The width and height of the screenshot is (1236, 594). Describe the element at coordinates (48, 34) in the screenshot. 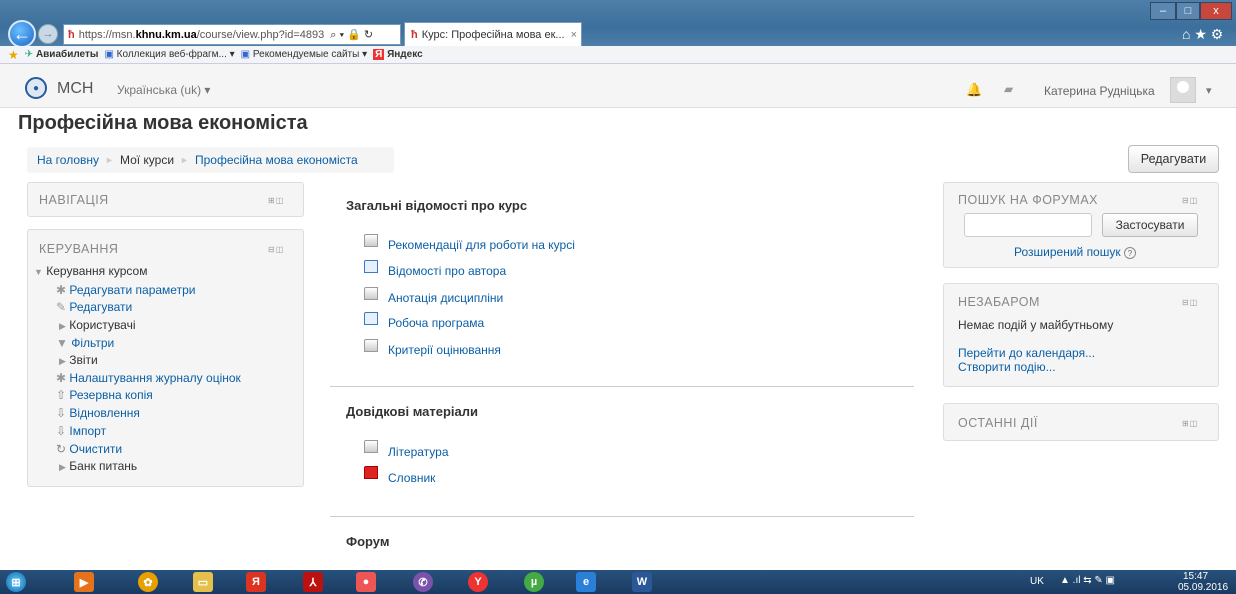

I see `forward-arrow-icon: →` at that location.